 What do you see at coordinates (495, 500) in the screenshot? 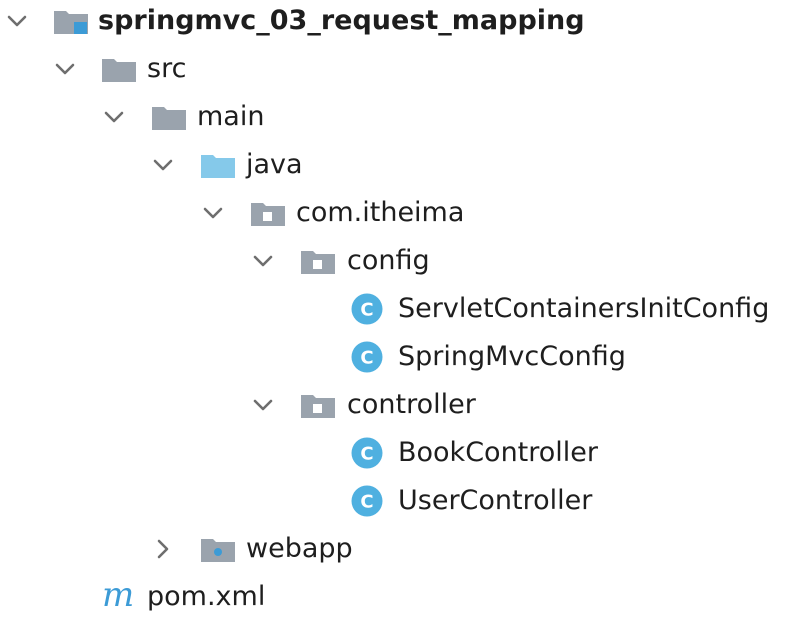
I see `tree-item-label: UserController` at bounding box center [495, 500].